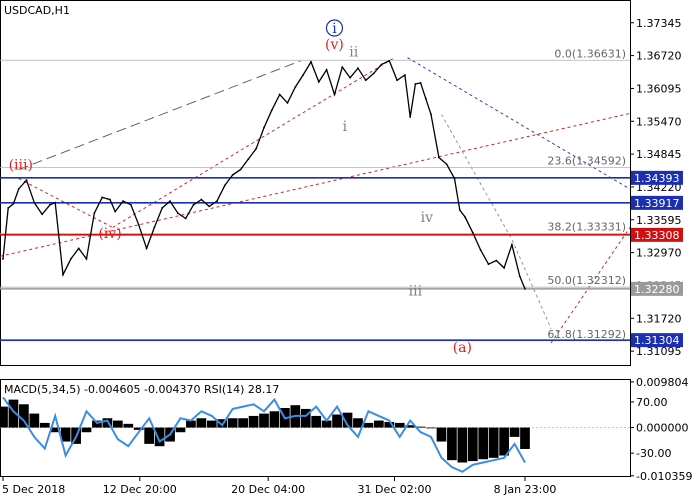  What do you see at coordinates (659, 56) in the screenshot?
I see `y-tick-label: 1.36720` at bounding box center [659, 56].